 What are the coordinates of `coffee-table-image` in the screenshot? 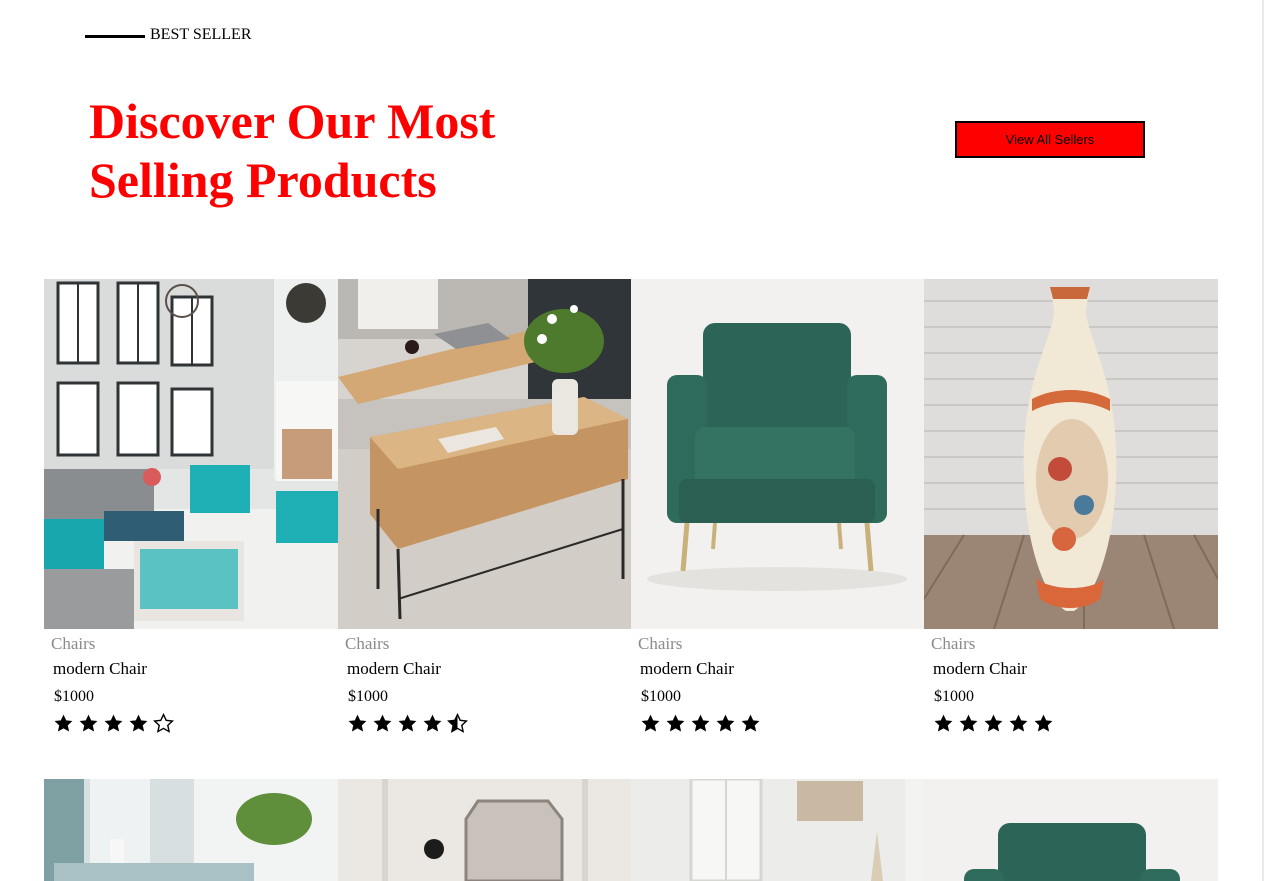 It's located at (484, 454).